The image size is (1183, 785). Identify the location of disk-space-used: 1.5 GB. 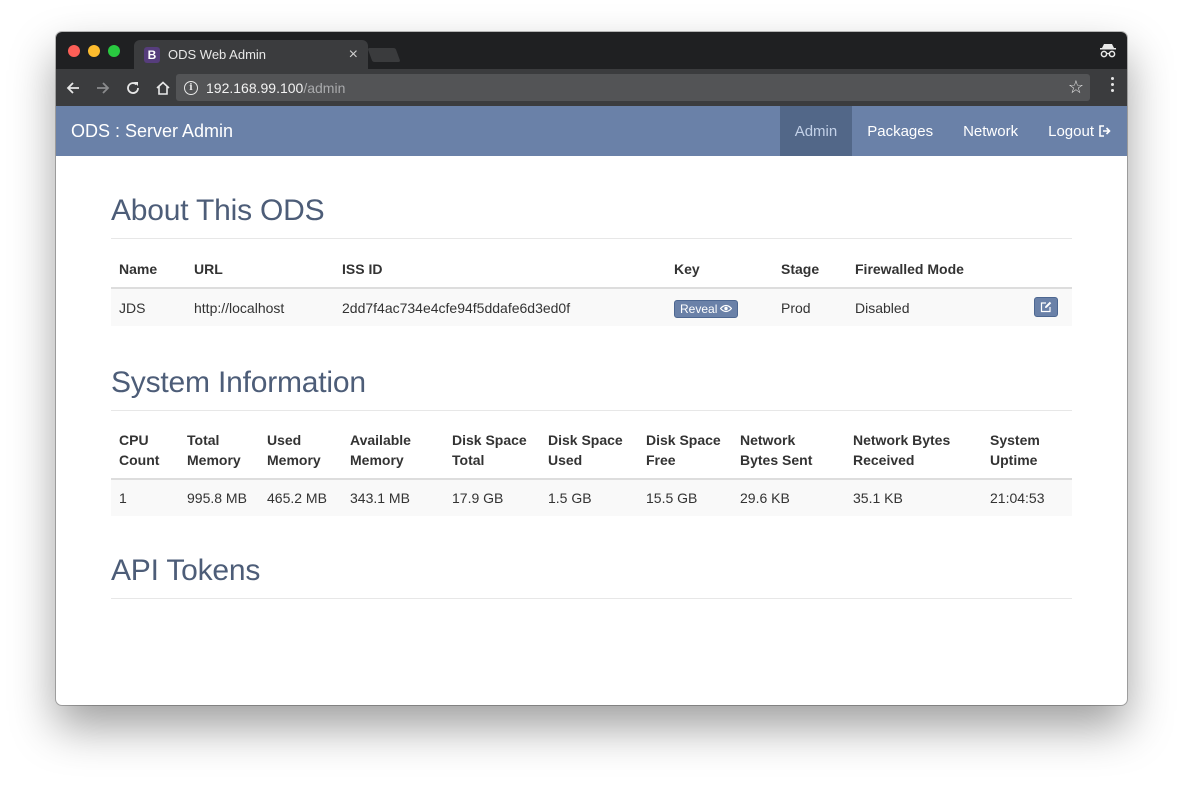
(570, 498).